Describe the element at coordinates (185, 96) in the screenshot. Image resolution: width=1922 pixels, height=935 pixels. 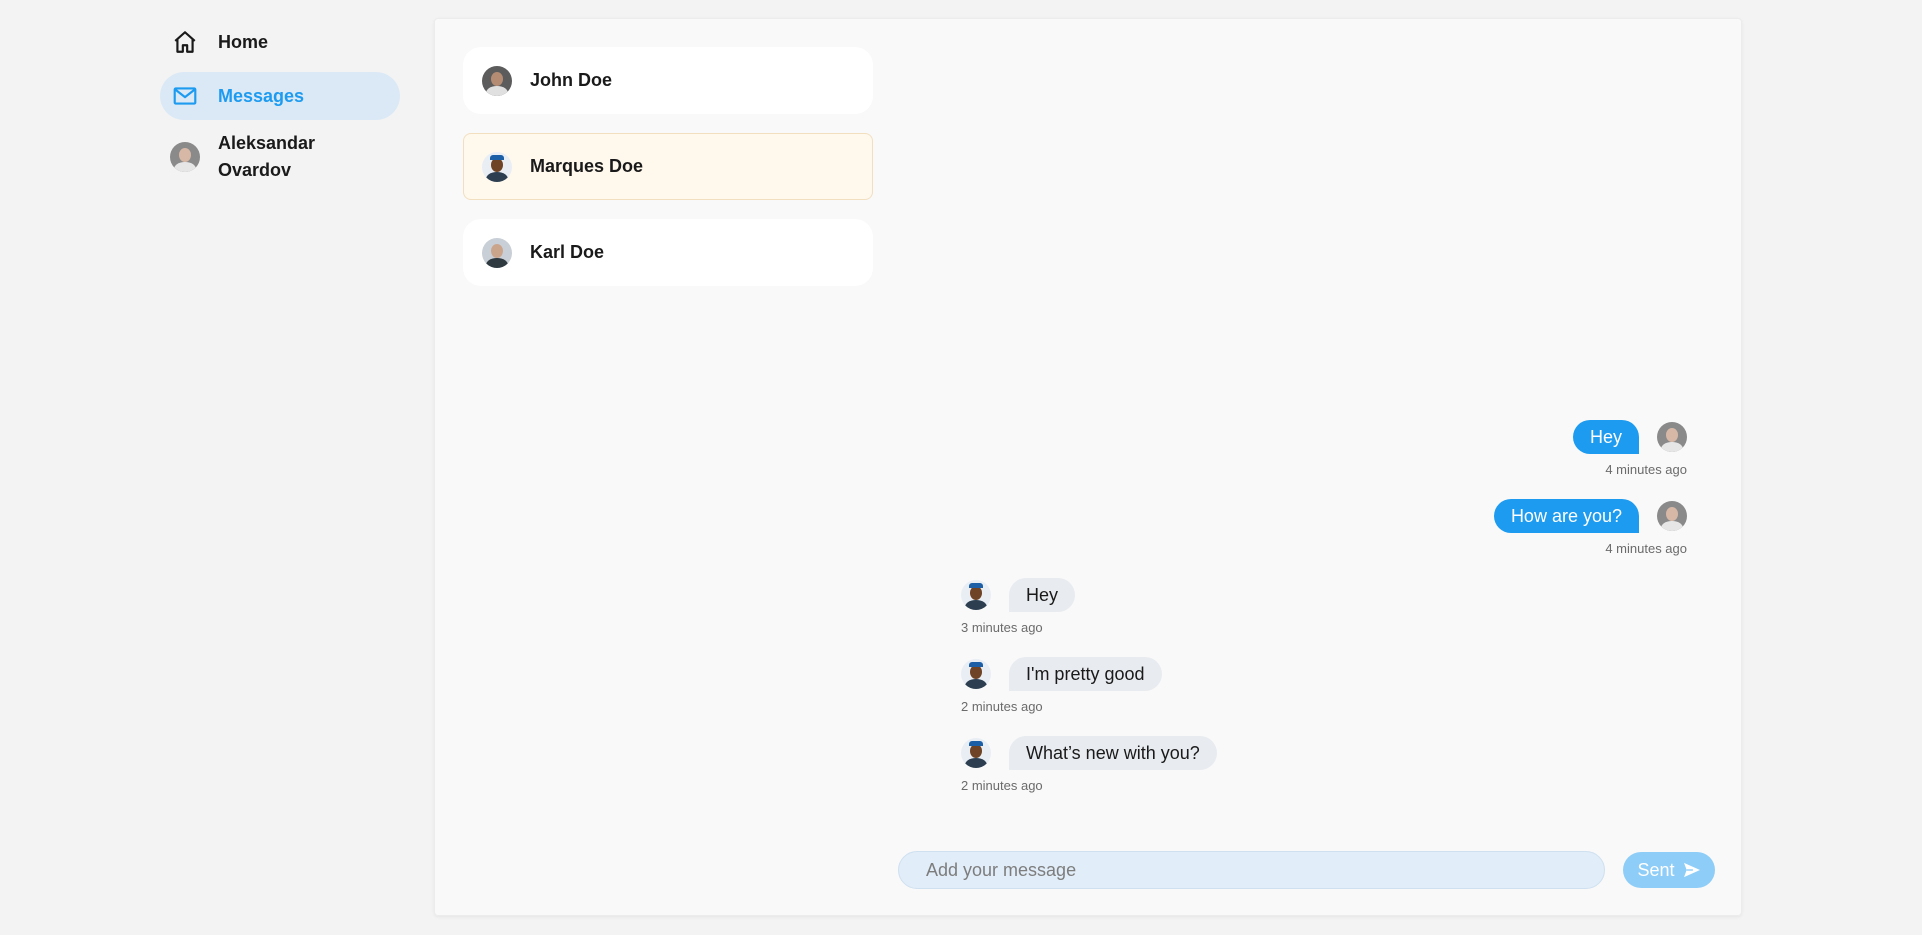
I see `mail-icon` at that location.